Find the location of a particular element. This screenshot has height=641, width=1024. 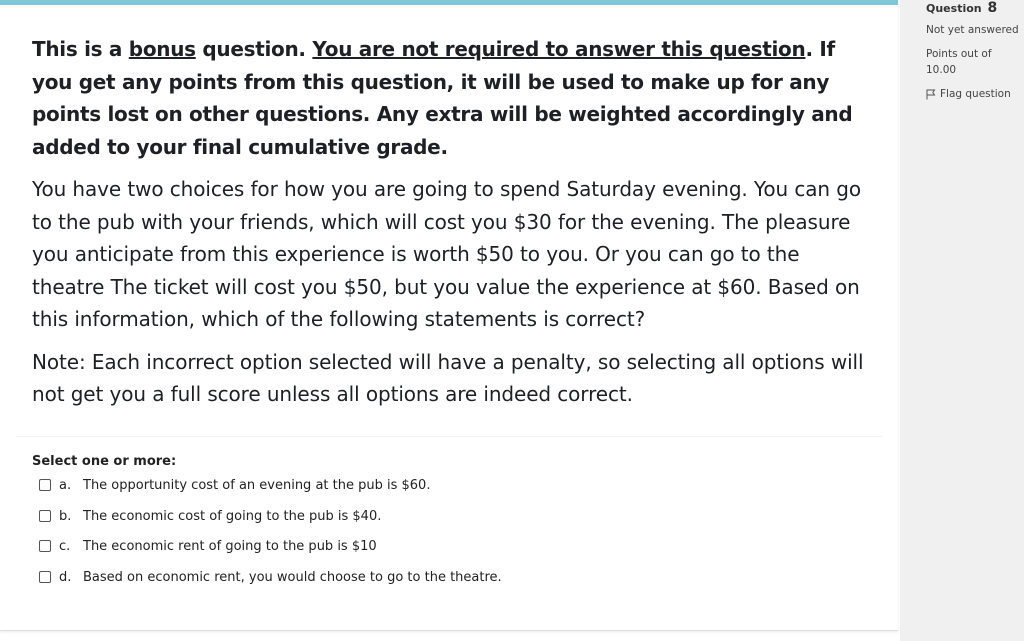

select-prompt: Select one or more: is located at coordinates (104, 461).